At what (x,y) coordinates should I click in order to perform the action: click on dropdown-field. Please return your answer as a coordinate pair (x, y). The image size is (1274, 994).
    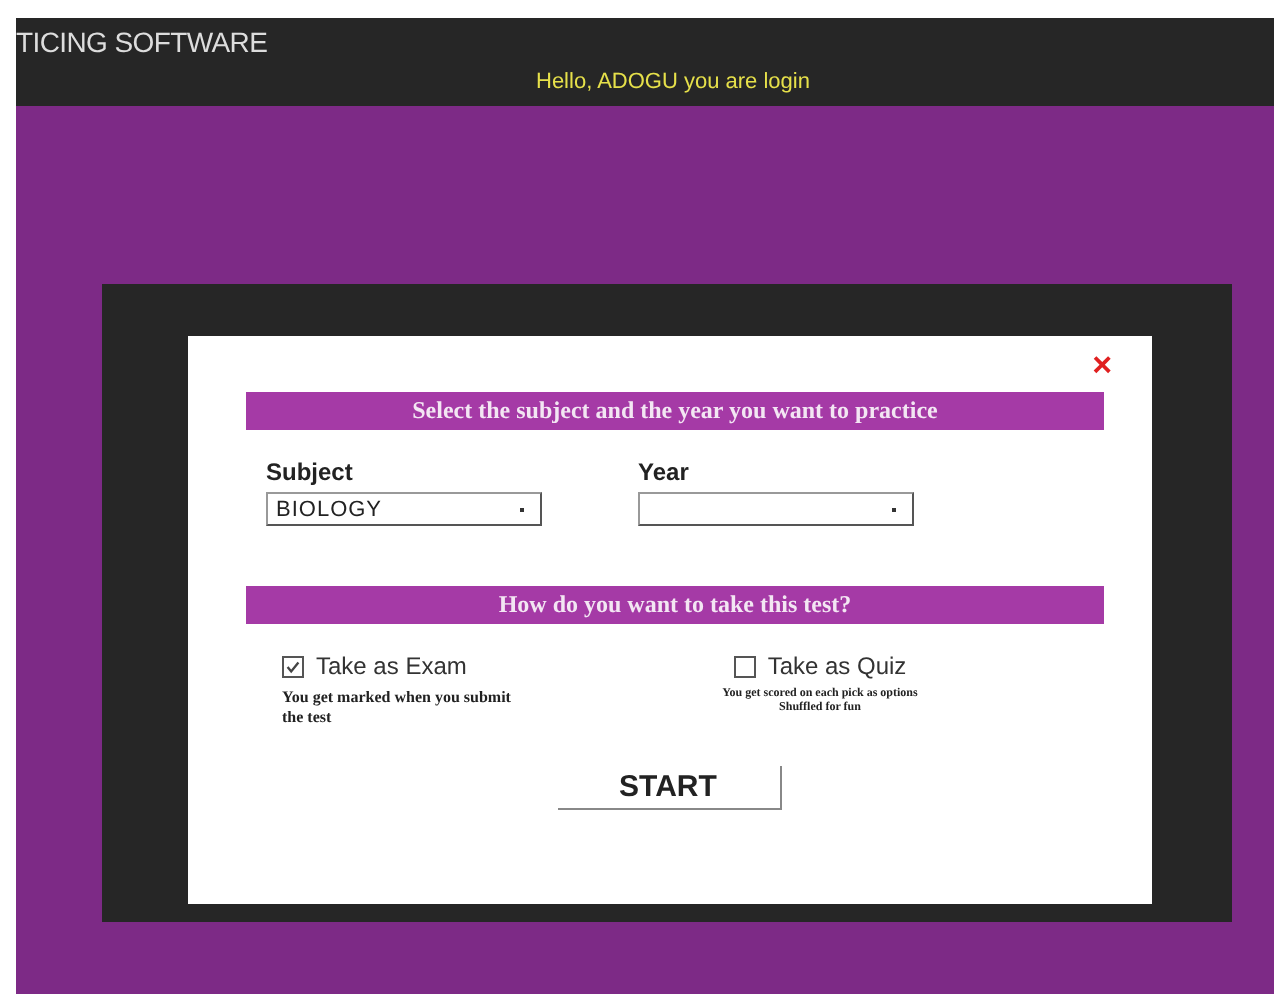
    Looking at the image, I should click on (776, 509).